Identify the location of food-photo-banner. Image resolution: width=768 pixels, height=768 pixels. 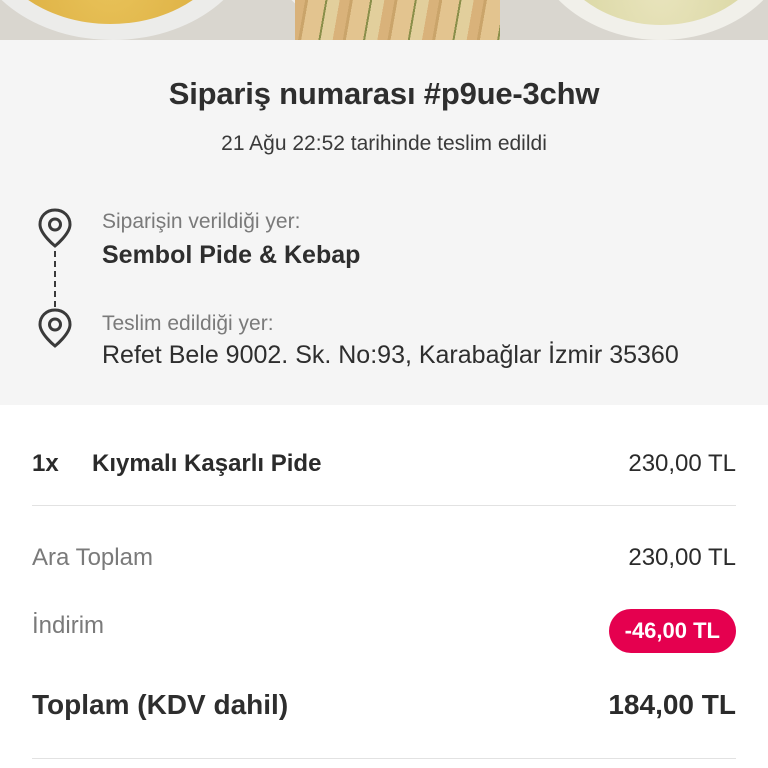
(384, 20).